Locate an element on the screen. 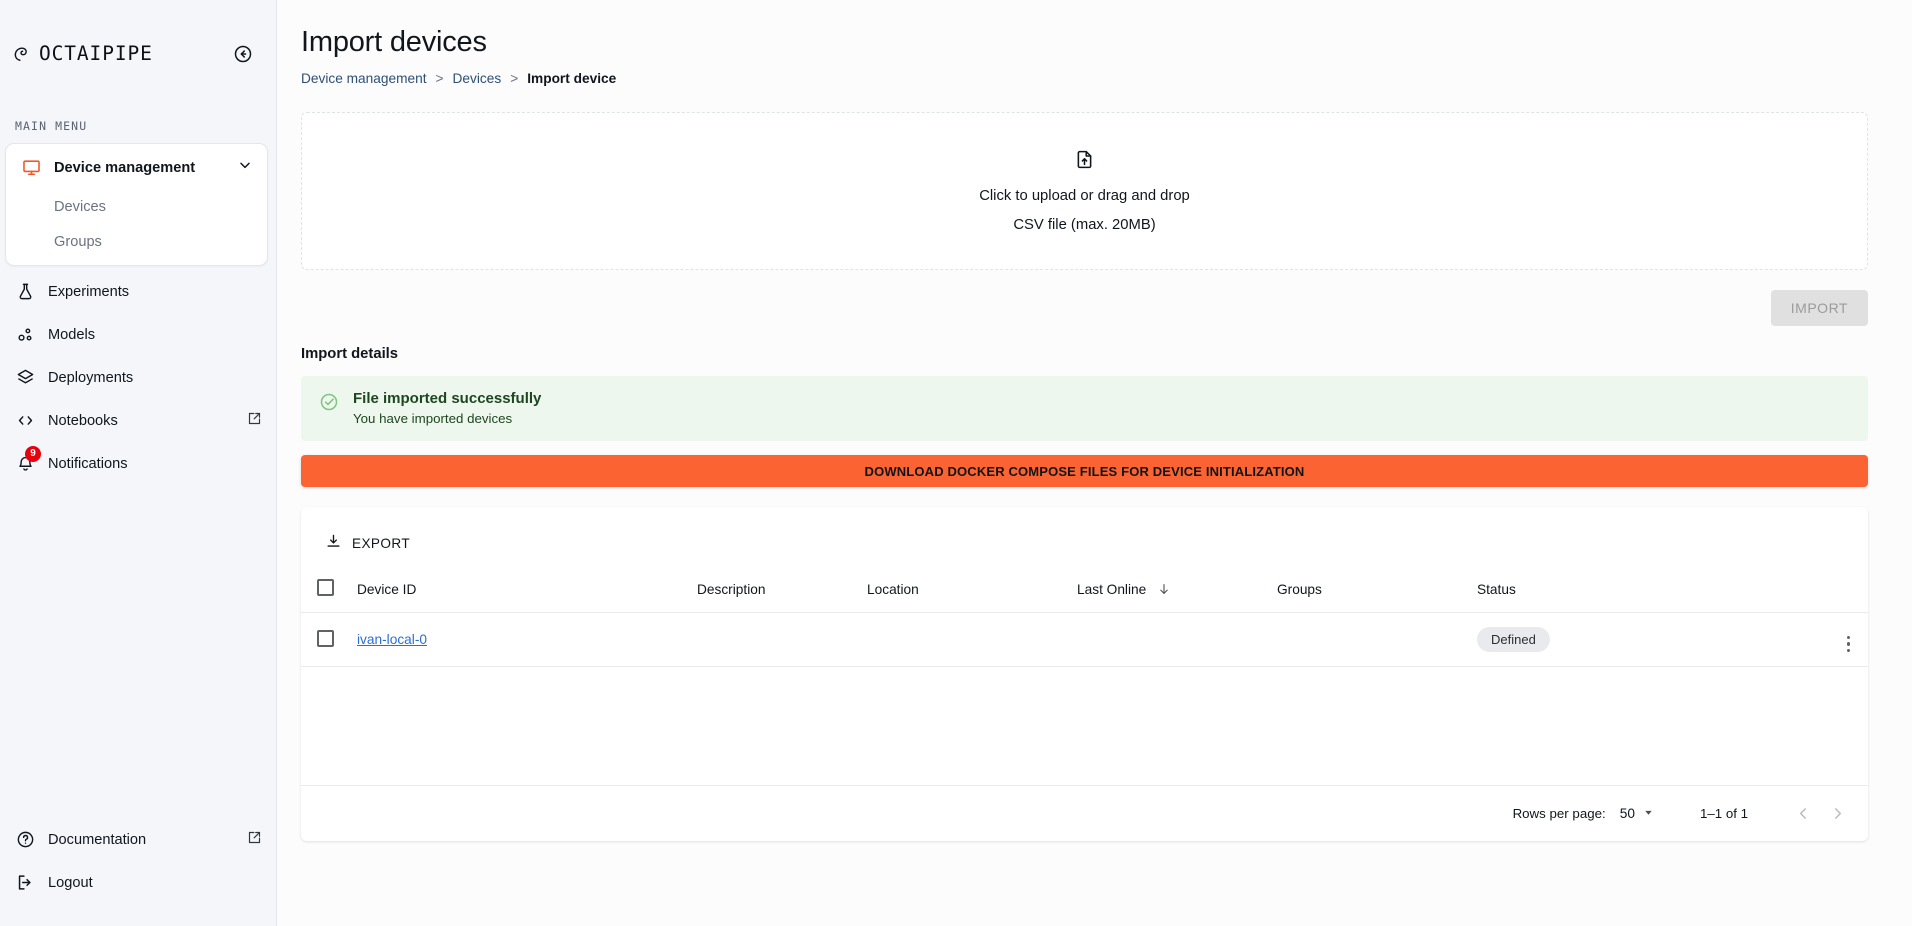  sidebar-item-label: Documentation is located at coordinates (97, 839).